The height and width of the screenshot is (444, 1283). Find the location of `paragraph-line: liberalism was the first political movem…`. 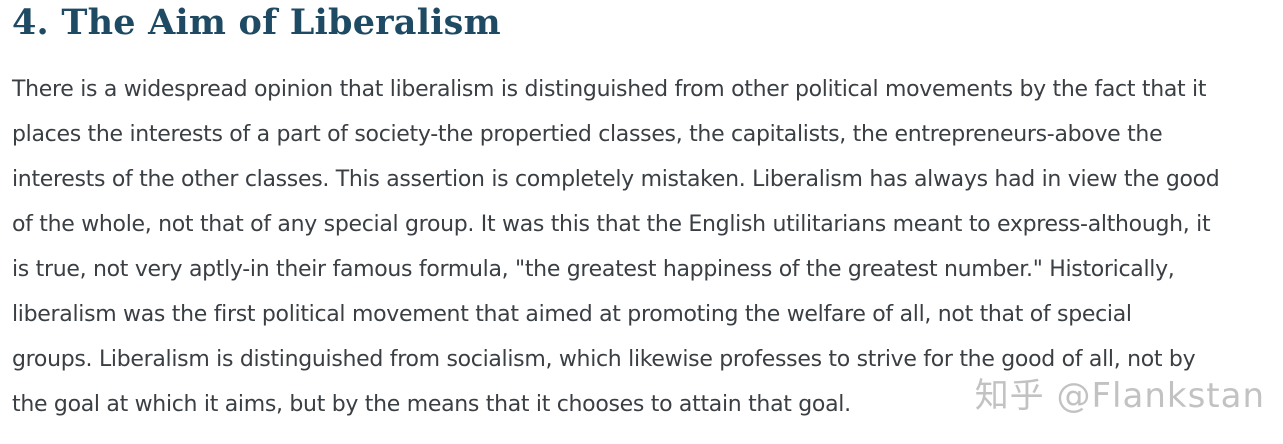

paragraph-line: liberalism was the first political movem… is located at coordinates (572, 314).